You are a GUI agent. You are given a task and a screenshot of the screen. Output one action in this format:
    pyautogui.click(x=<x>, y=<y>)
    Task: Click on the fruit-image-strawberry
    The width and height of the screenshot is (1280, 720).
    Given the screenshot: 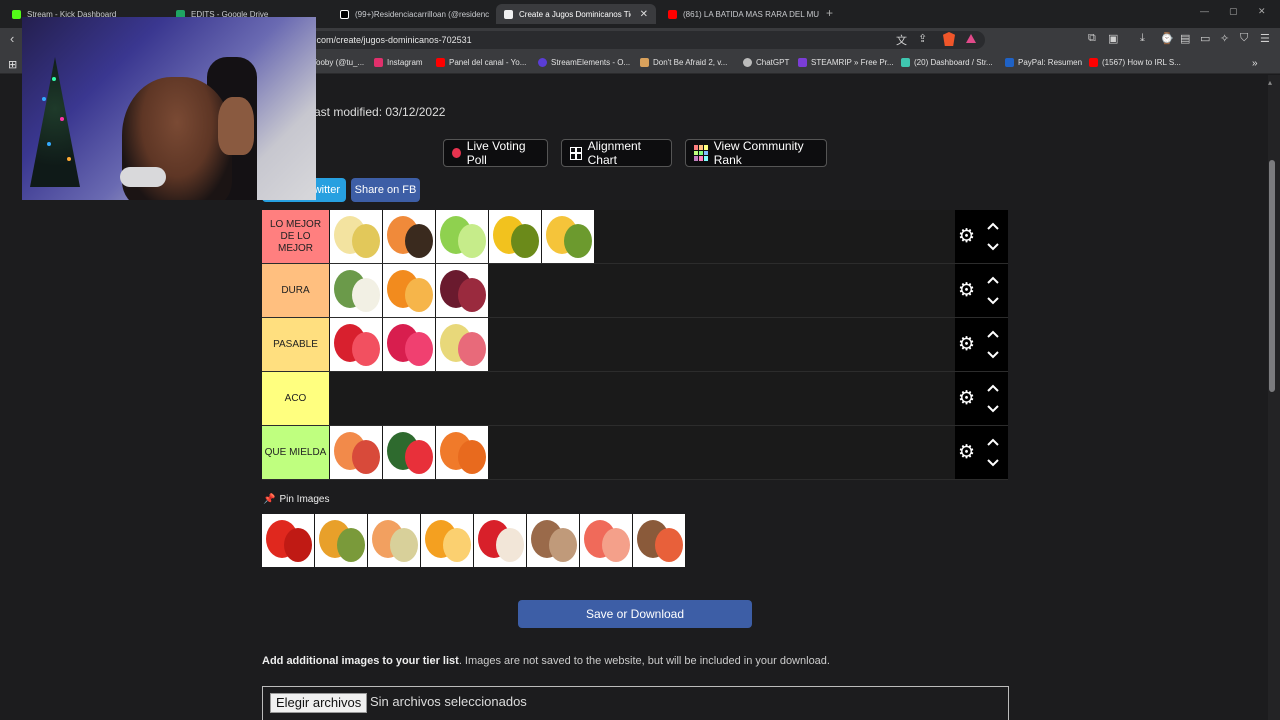 What is the action you would take?
    pyautogui.click(x=356, y=344)
    